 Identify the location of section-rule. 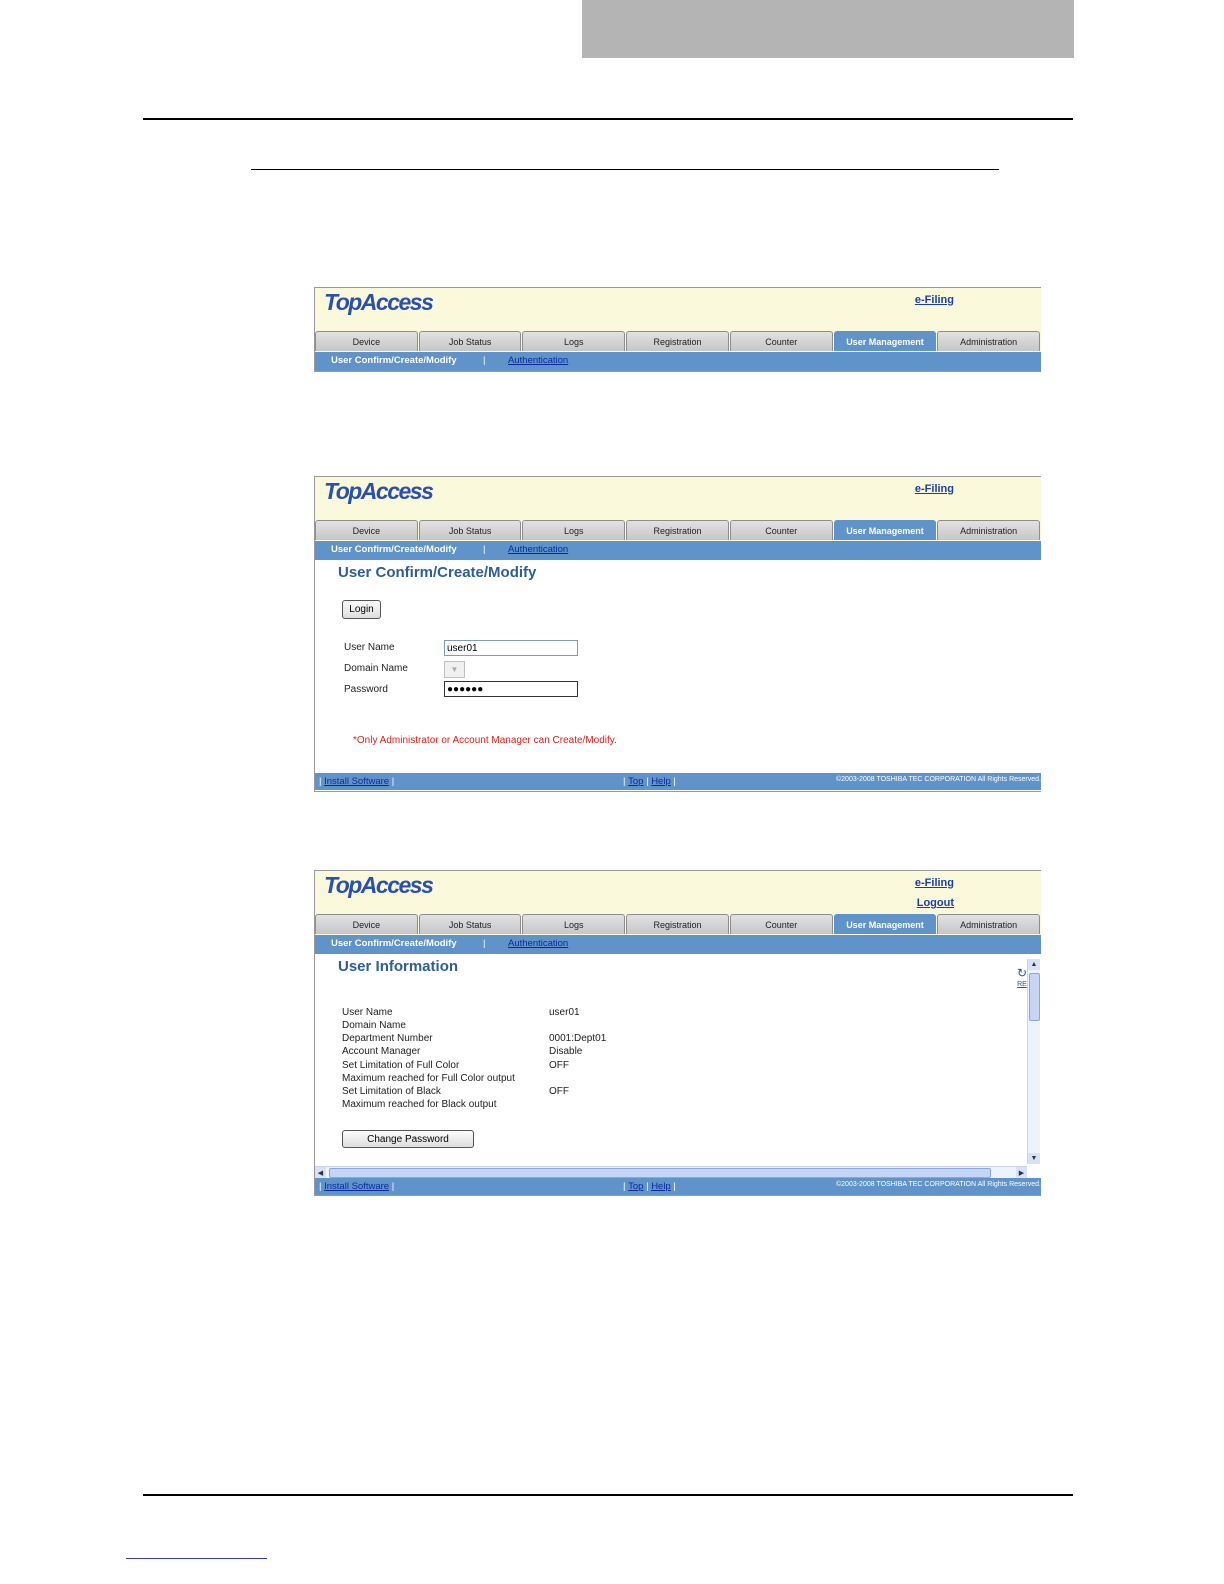
(625, 169).